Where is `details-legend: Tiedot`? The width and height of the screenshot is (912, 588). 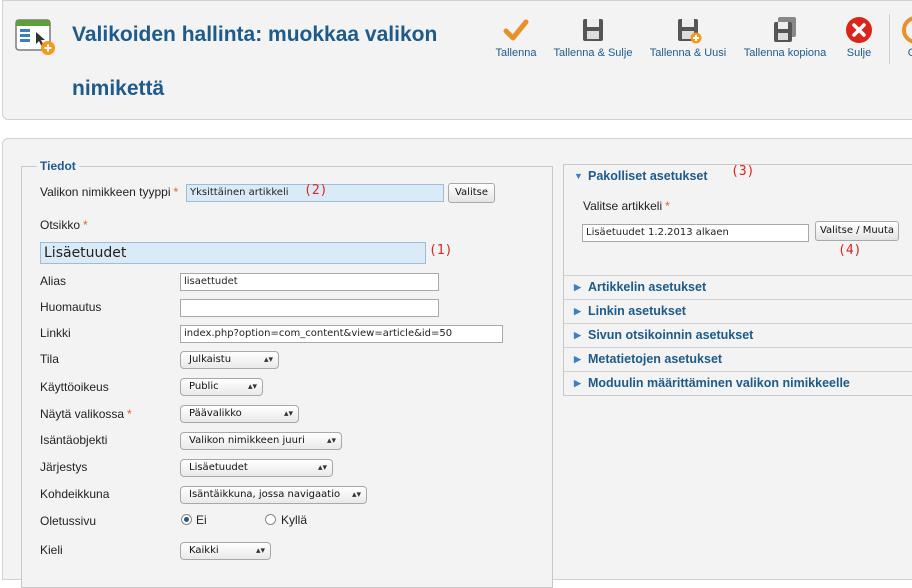
details-legend: Tiedot is located at coordinates (58, 166).